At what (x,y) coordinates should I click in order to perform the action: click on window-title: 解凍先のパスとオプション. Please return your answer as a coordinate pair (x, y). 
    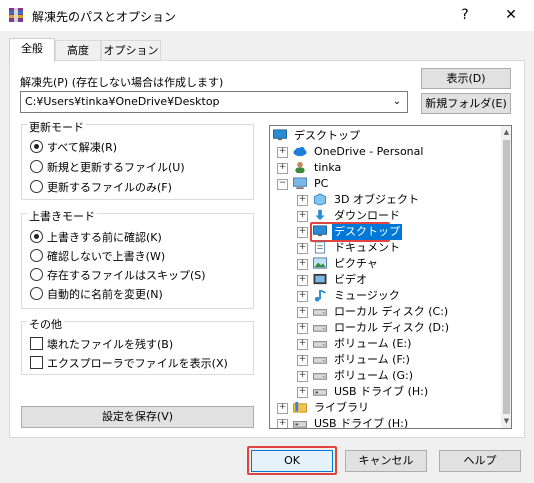
    Looking at the image, I should click on (104, 17).